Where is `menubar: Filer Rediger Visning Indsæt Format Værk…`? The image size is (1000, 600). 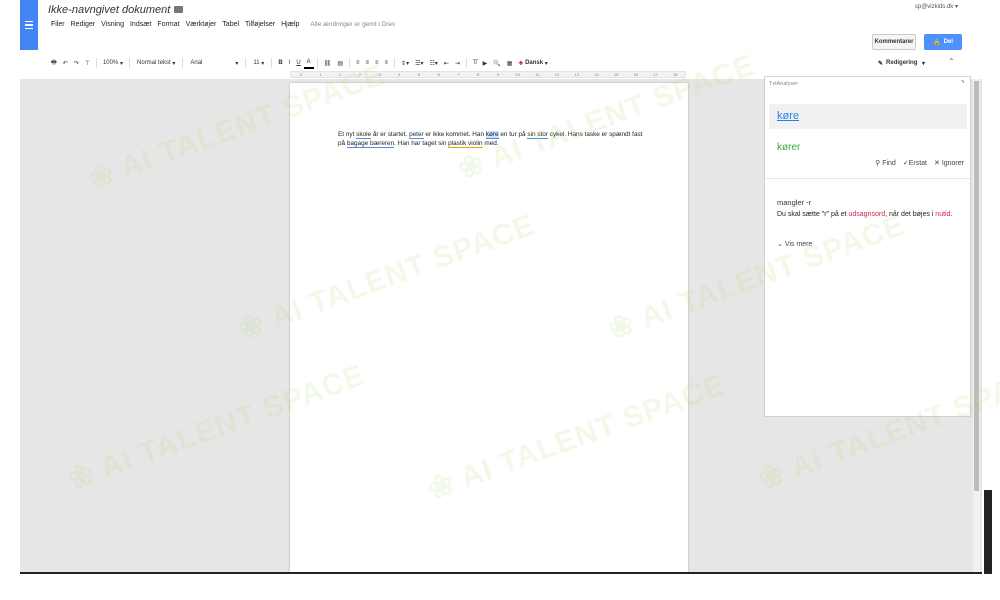 menubar: Filer Rediger Visning Indsæt Format Værk… is located at coordinates (221, 24).